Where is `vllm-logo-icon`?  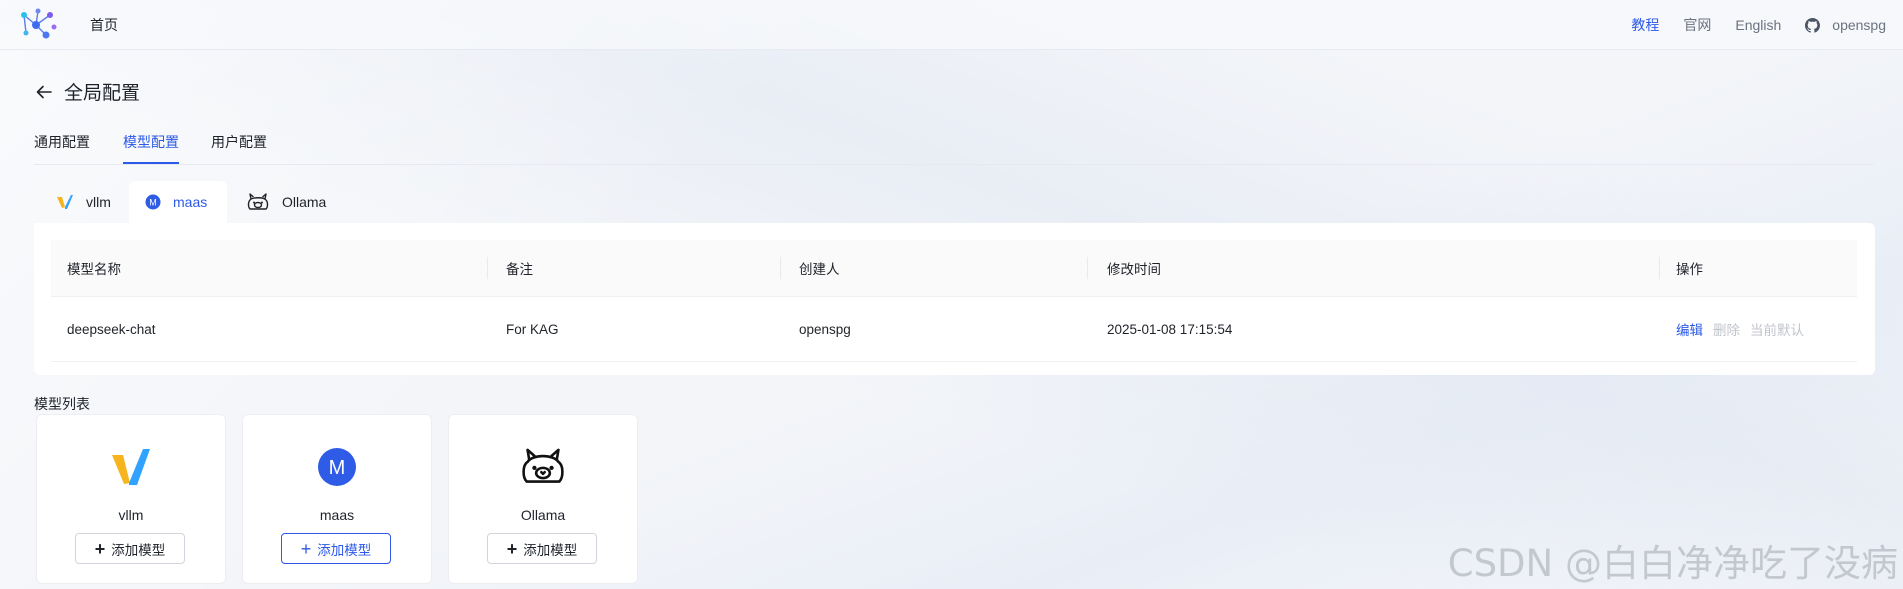
vllm-logo-icon is located at coordinates (131, 467).